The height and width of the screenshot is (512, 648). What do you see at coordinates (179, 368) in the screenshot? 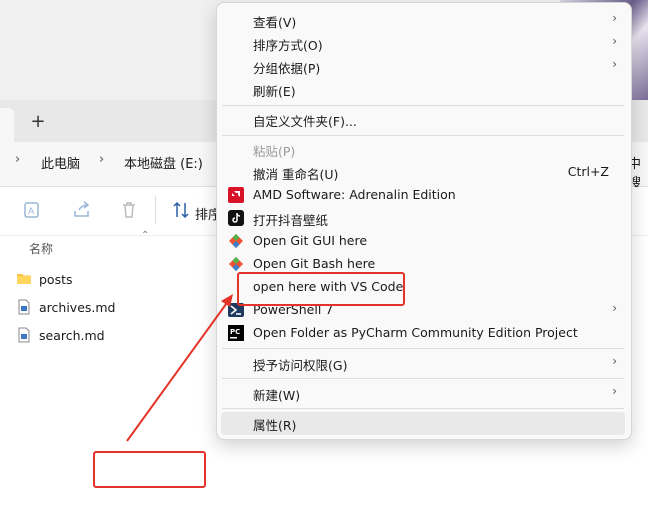
I see `annotation-arrow` at bounding box center [179, 368].